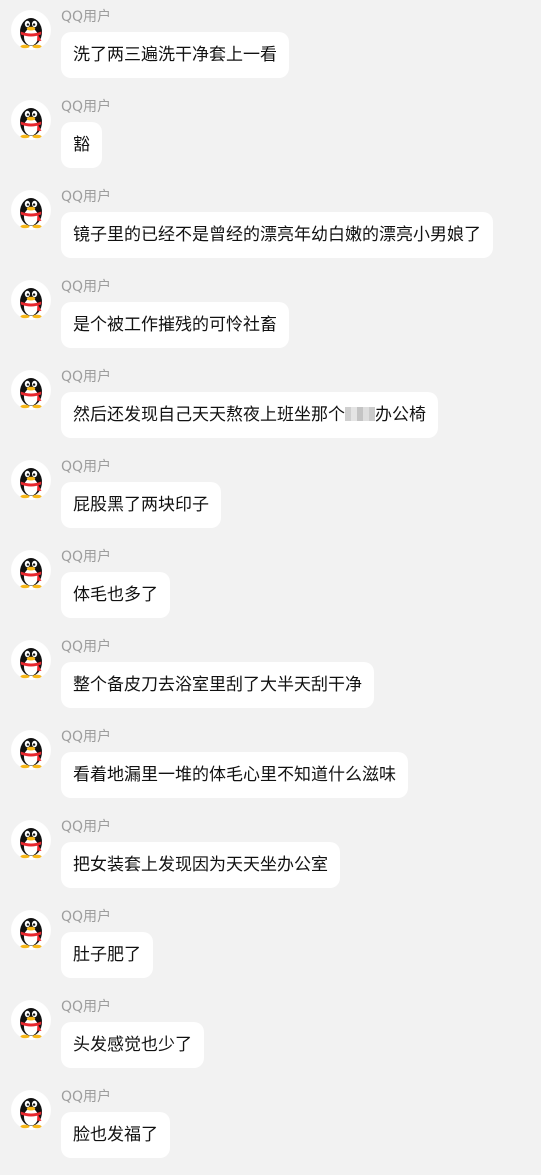 The image size is (541, 1175). What do you see at coordinates (400, 415) in the screenshot?
I see `message-text: 办公椅` at bounding box center [400, 415].